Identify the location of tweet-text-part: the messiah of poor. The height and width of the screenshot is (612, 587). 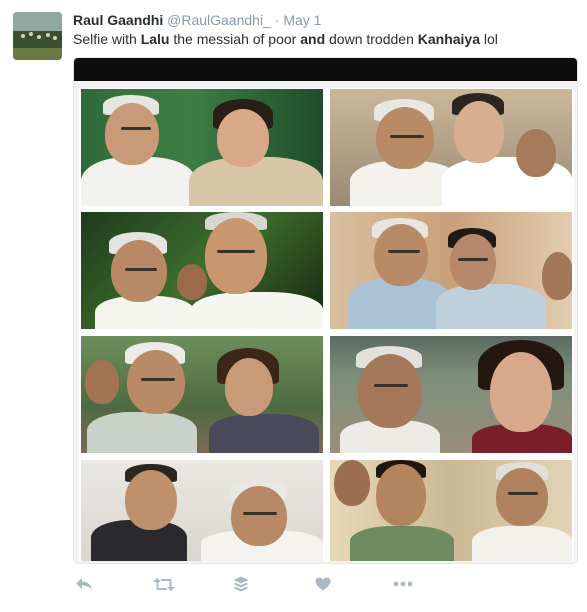
(235, 39).